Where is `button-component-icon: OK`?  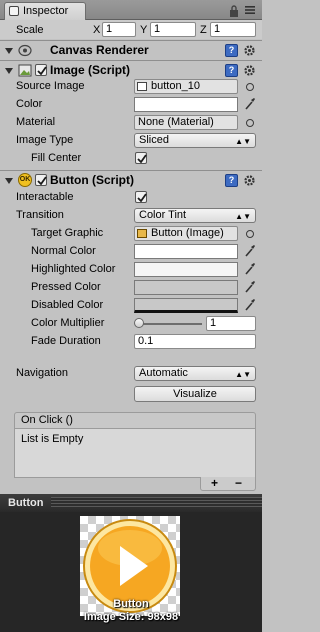
button-component-icon: OK is located at coordinates (25, 180).